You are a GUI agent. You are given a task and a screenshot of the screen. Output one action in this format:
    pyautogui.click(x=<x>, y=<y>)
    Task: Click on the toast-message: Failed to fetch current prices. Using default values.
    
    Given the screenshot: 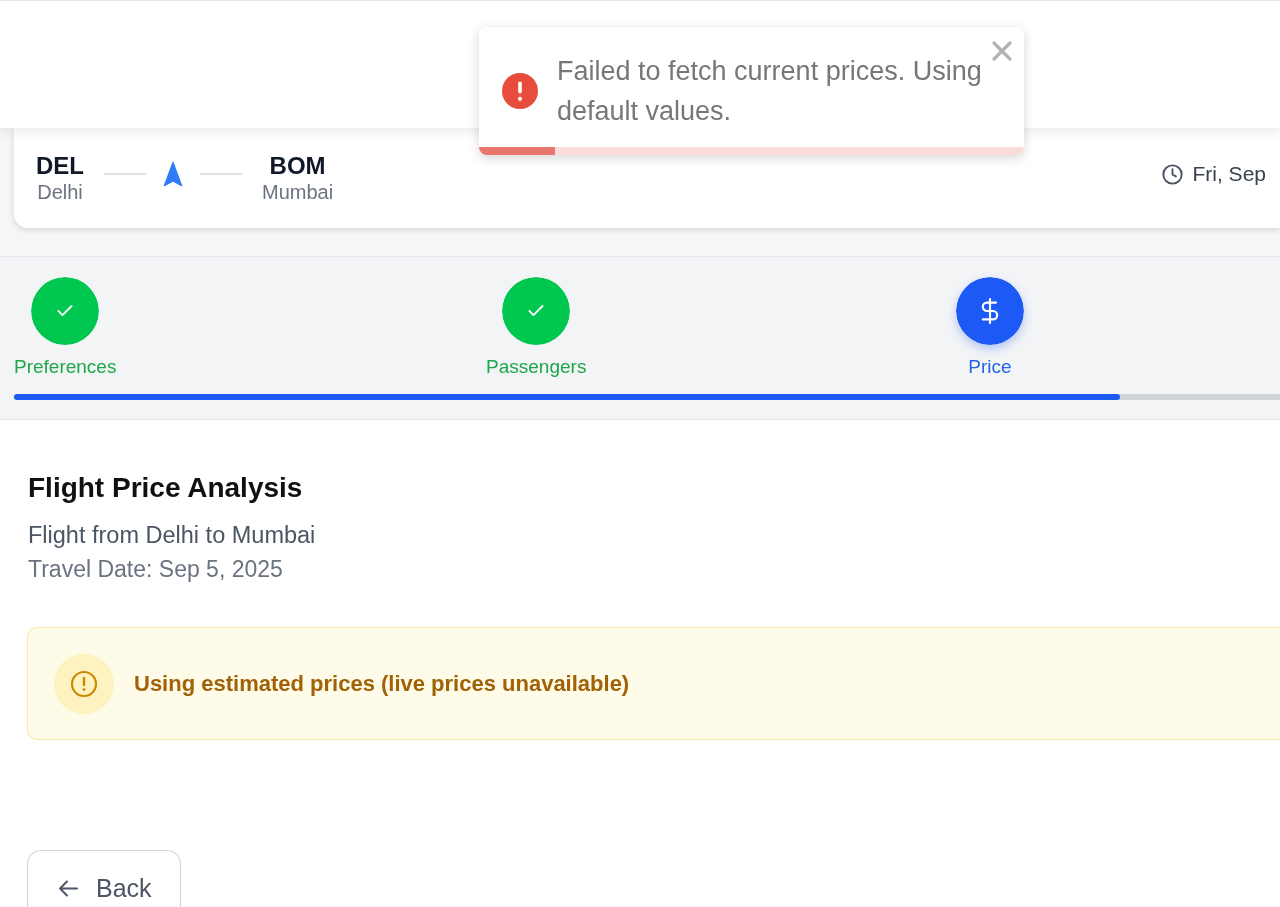 What is the action you would take?
    pyautogui.click(x=770, y=91)
    